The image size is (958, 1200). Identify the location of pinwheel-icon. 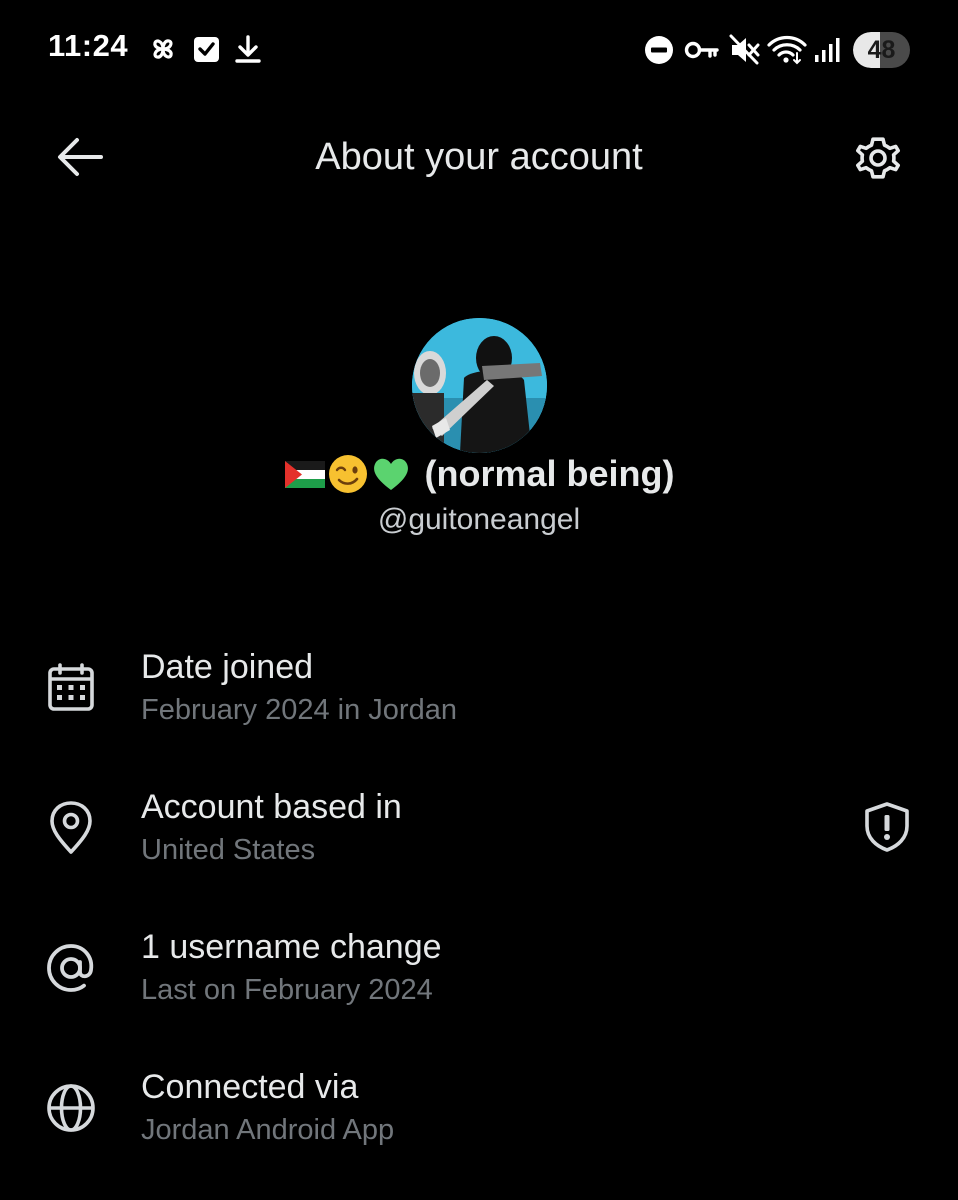
(163, 49).